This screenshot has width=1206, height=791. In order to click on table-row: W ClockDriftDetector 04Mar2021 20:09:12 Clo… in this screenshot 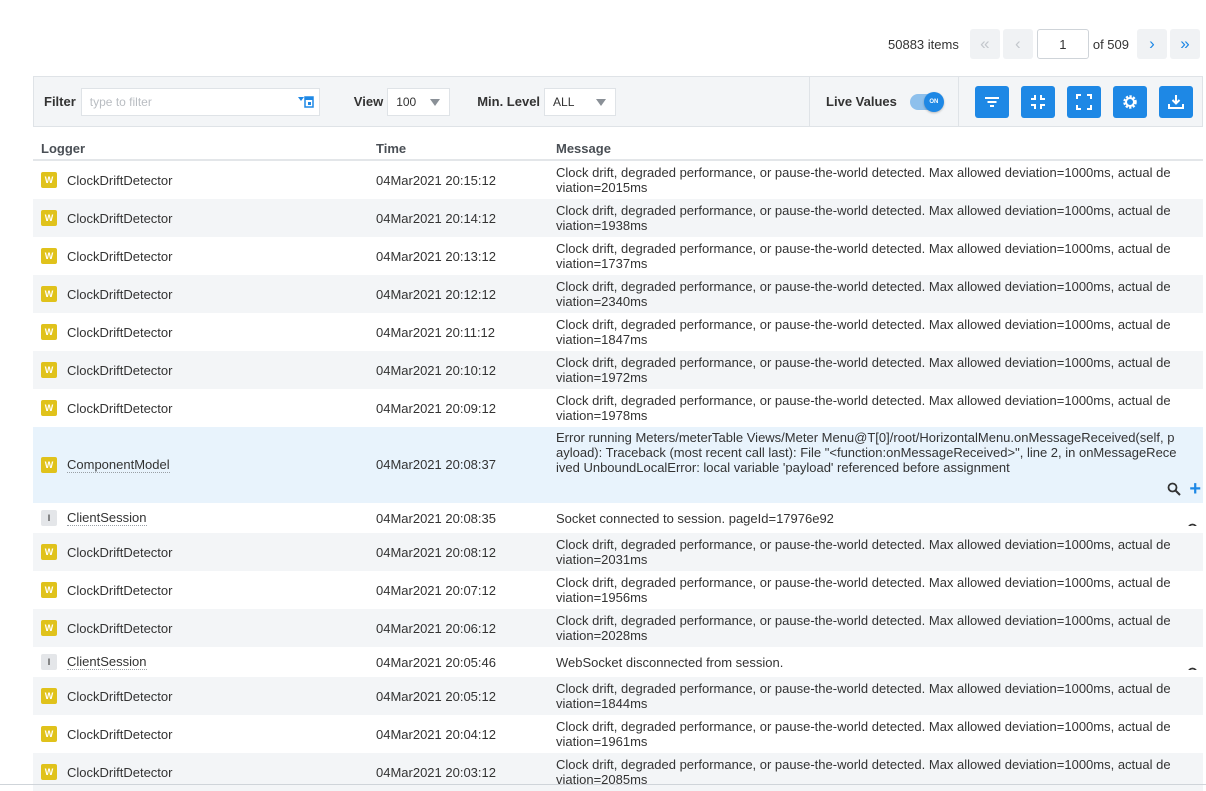, I will do `click(618, 408)`.